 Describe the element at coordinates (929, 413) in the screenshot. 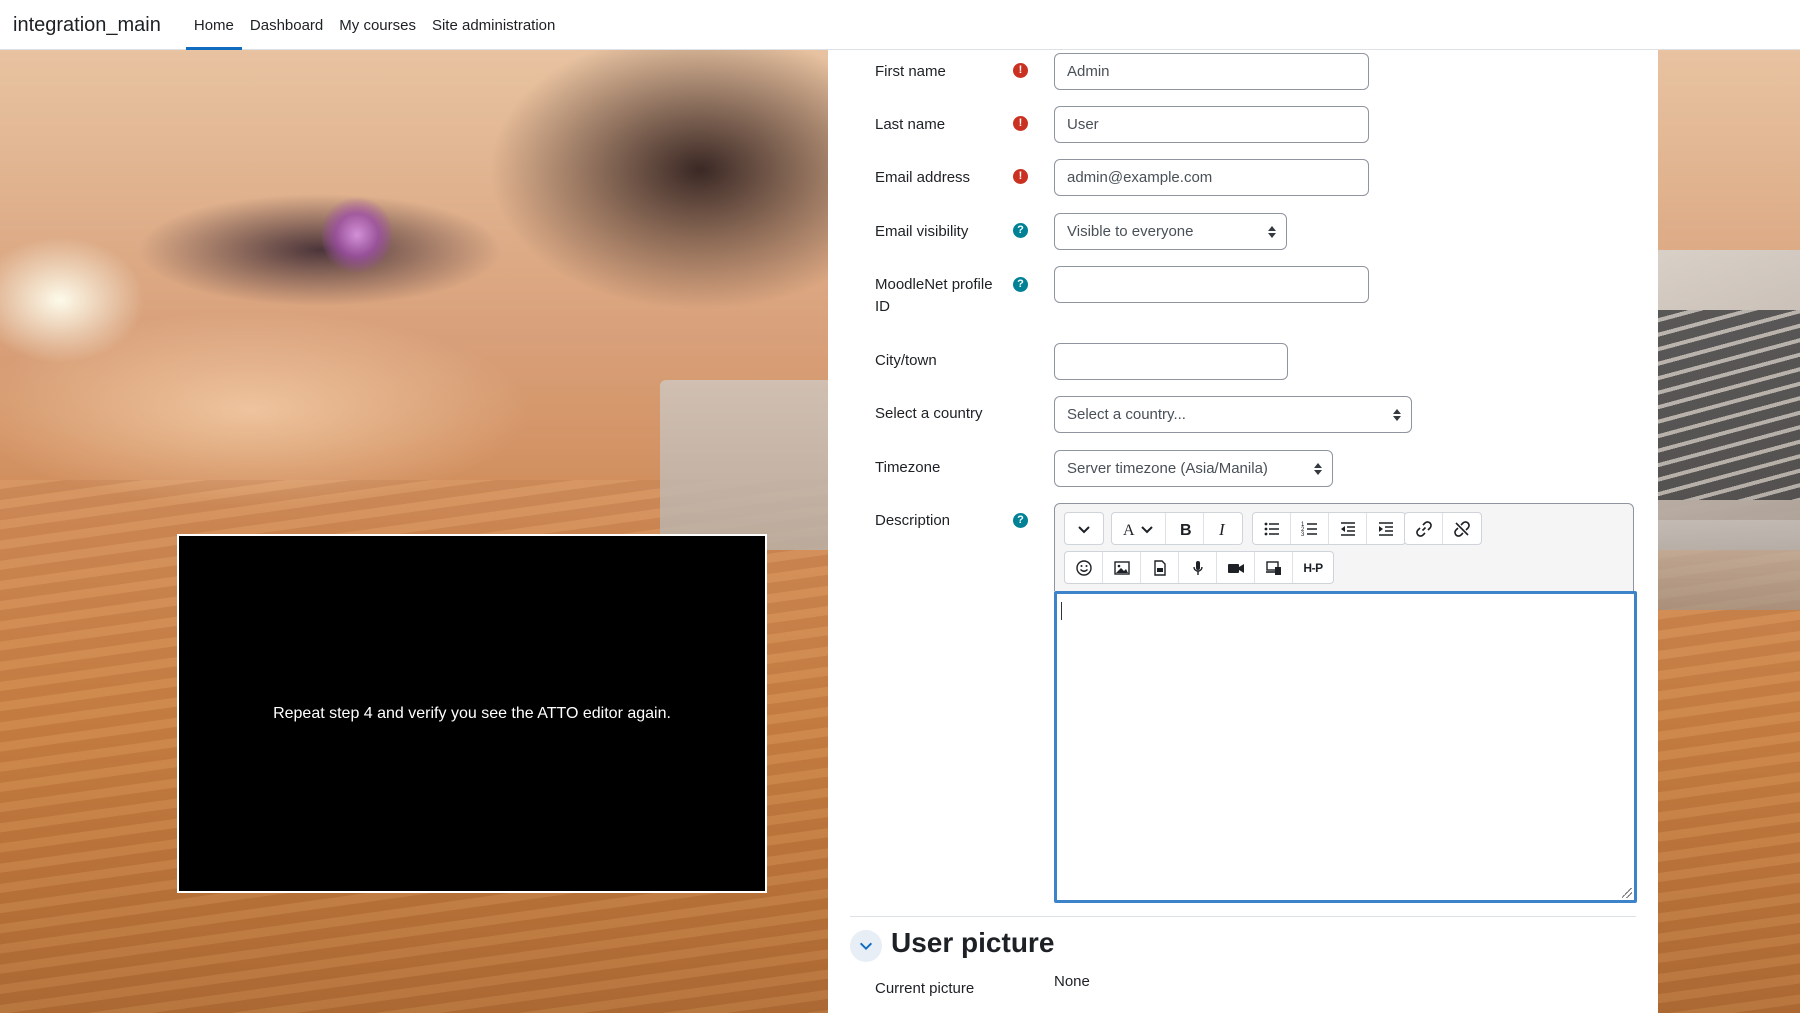

I see `country-label: Select a country` at that location.